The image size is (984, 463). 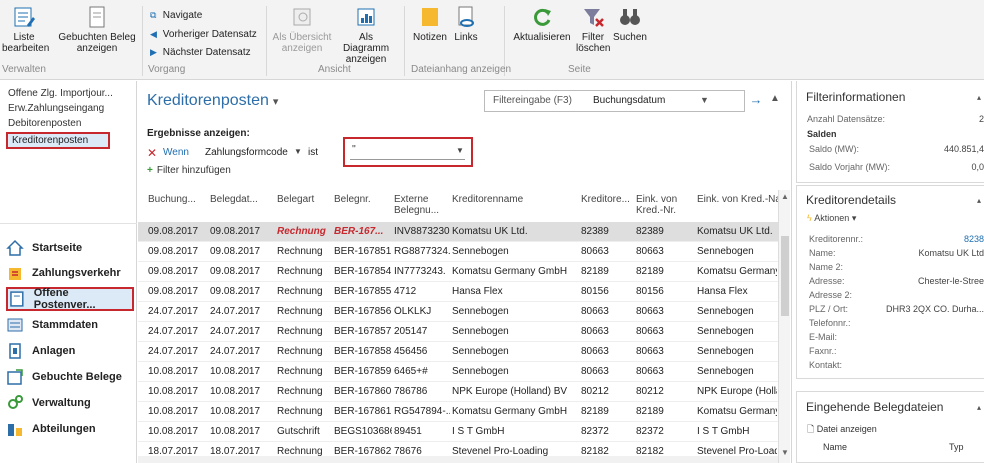 I want to click on external-no-cell: 786786, so click(x=422, y=391).